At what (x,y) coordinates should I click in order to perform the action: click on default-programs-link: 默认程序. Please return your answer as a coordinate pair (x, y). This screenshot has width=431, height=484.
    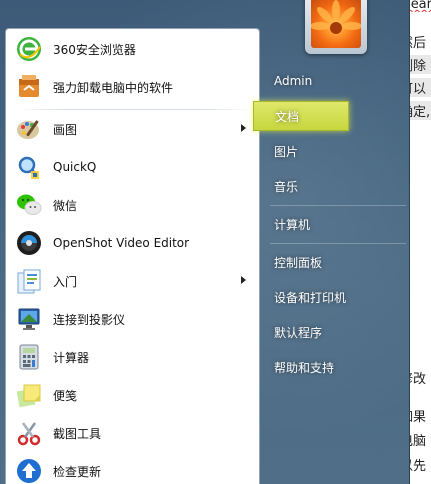
    Looking at the image, I should click on (337, 332).